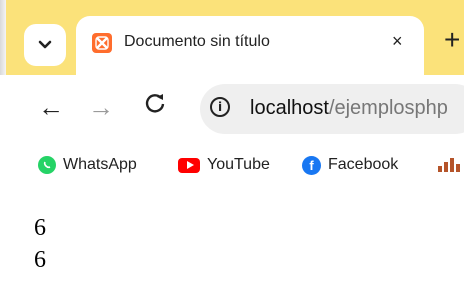 This screenshot has height=284, width=464. I want to click on whatsapp-icon, so click(47, 165).